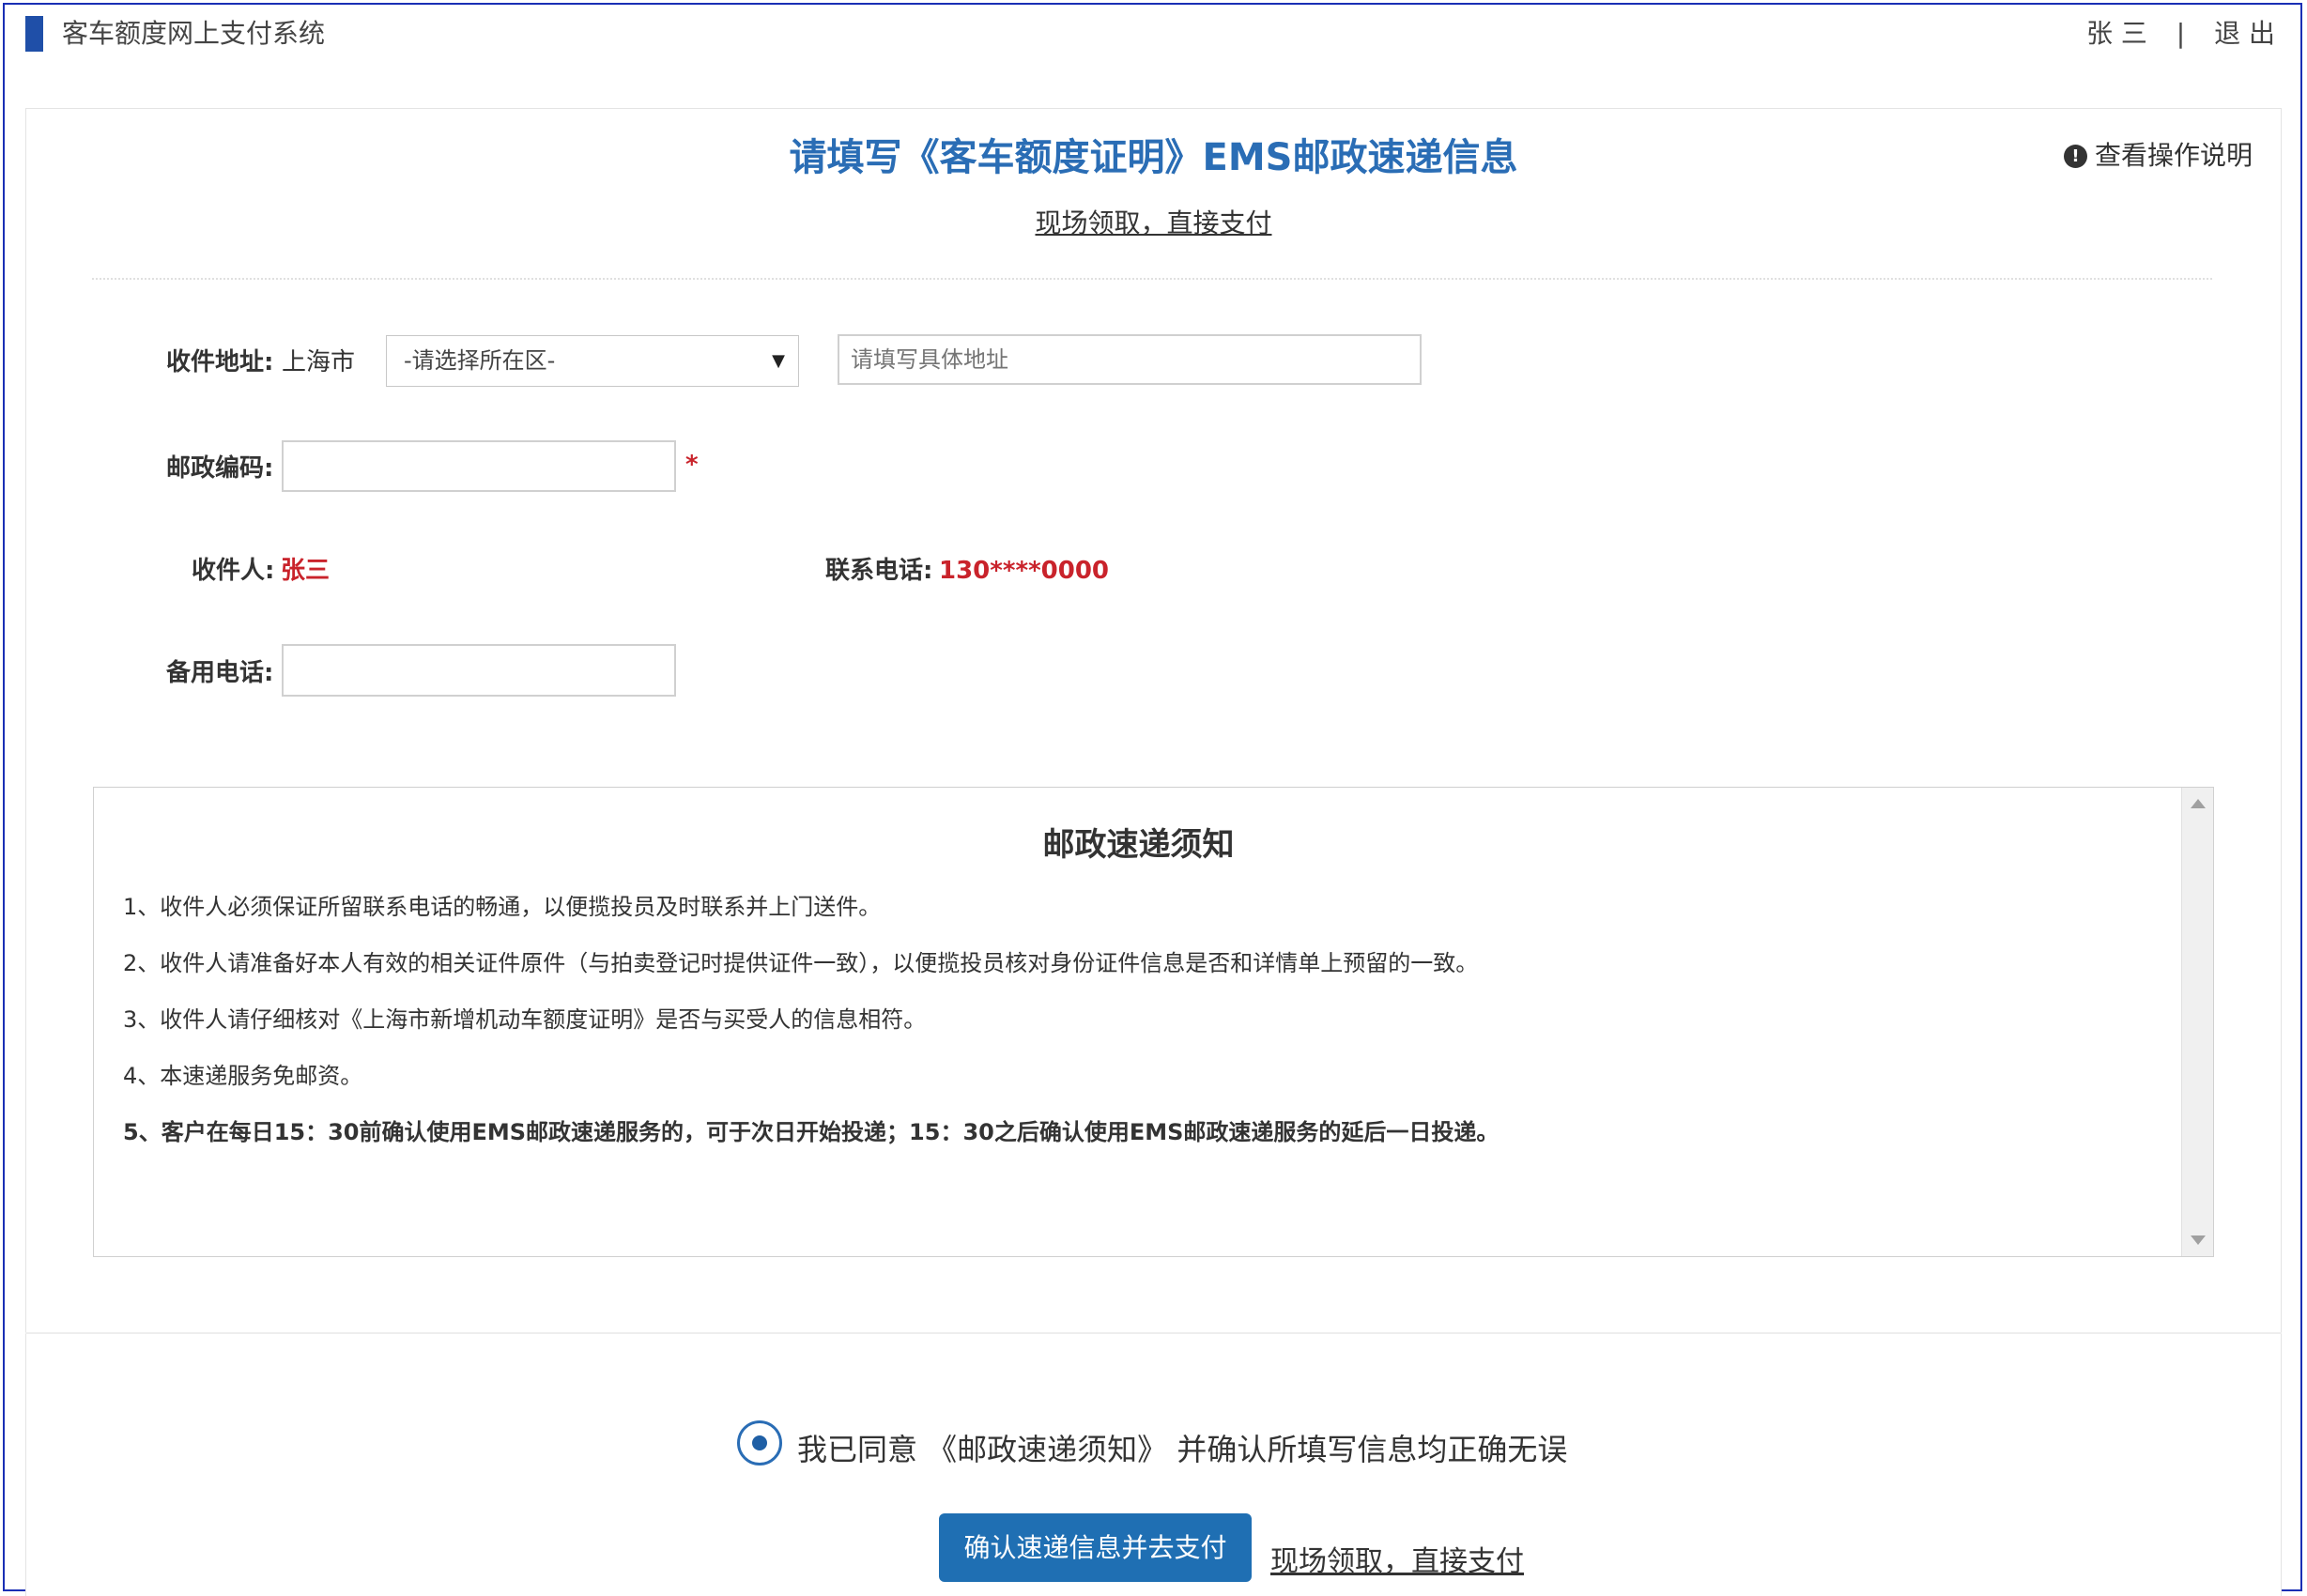 The height and width of the screenshot is (1596, 2307). I want to click on district-select: -请选择所在区- ▼, so click(592, 361).